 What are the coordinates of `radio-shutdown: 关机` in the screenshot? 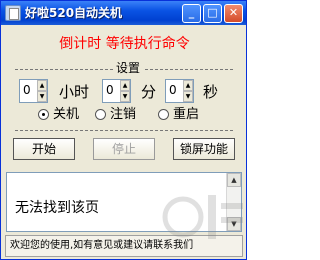 It's located at (63, 116).